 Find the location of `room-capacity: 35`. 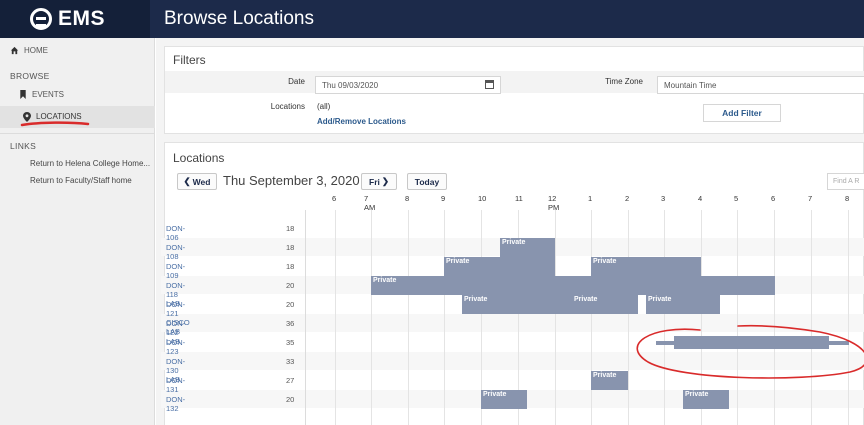

room-capacity: 35 is located at coordinates (290, 342).